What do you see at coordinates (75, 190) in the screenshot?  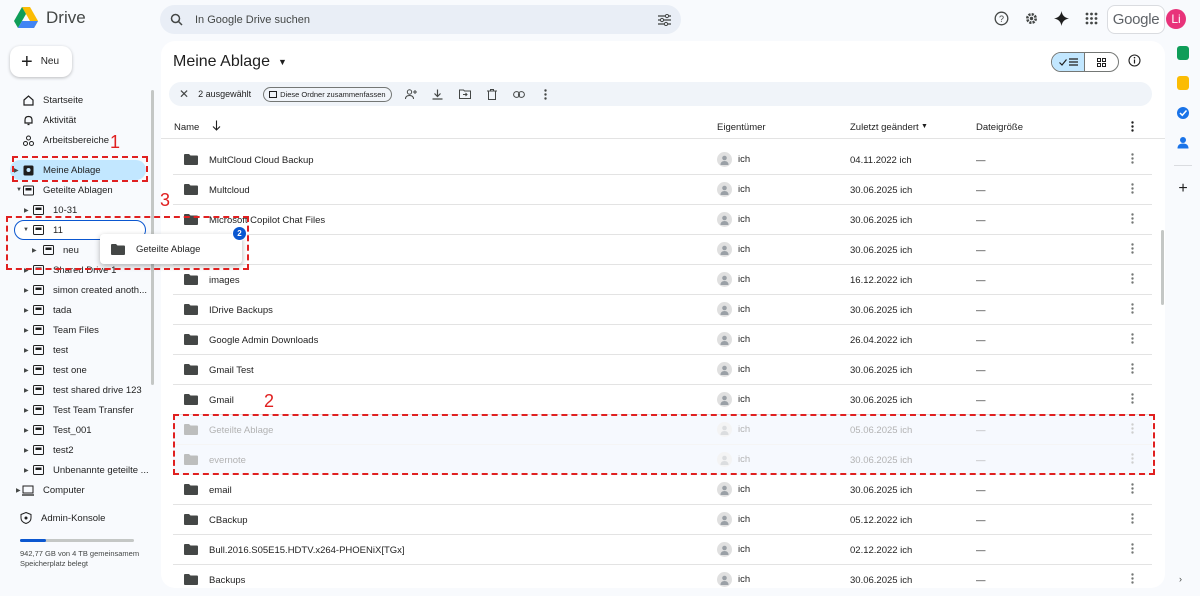 I see `sidebar-item-shared-drives: ▼ Geteilte Ablagen` at bounding box center [75, 190].